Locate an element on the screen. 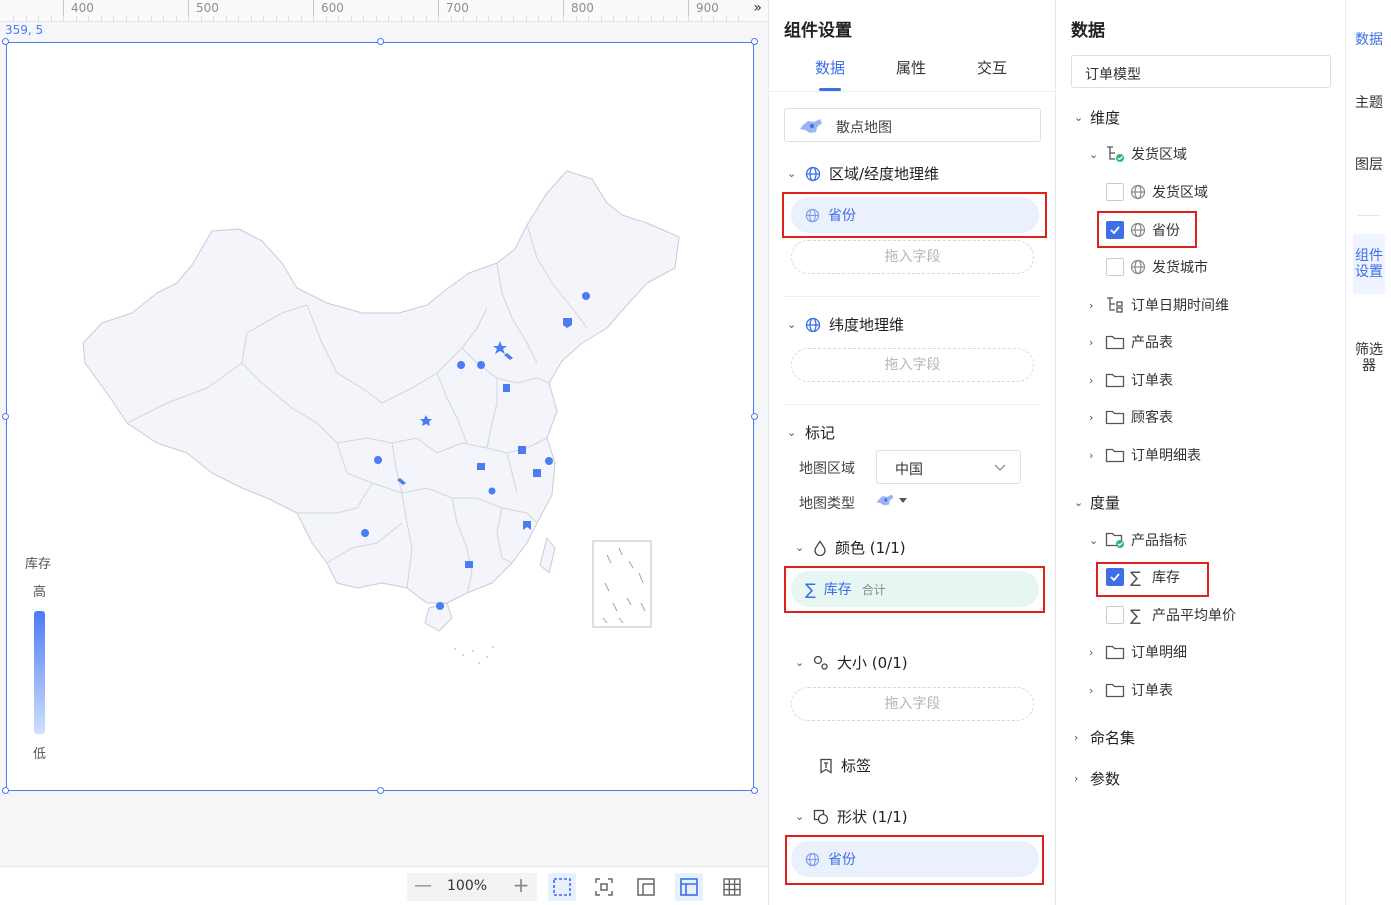 This screenshot has height=905, width=1391. legend-high-label: 高 is located at coordinates (40, 592).